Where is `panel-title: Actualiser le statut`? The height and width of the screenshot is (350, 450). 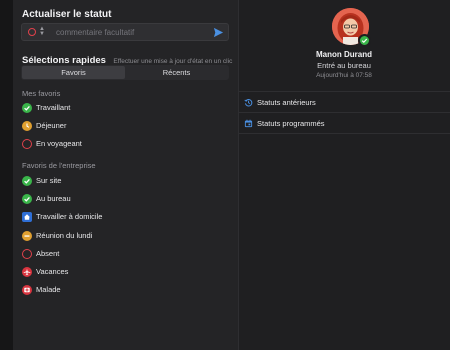 panel-title: Actualiser le statut is located at coordinates (67, 14).